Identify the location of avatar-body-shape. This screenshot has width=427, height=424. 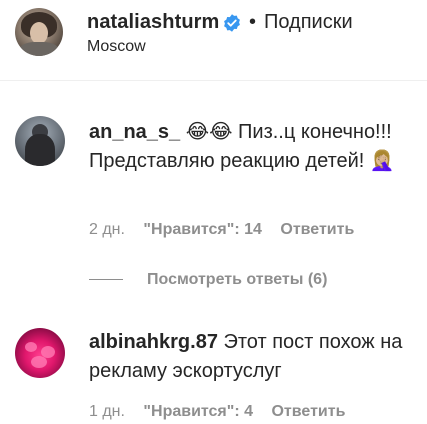
(39, 49).